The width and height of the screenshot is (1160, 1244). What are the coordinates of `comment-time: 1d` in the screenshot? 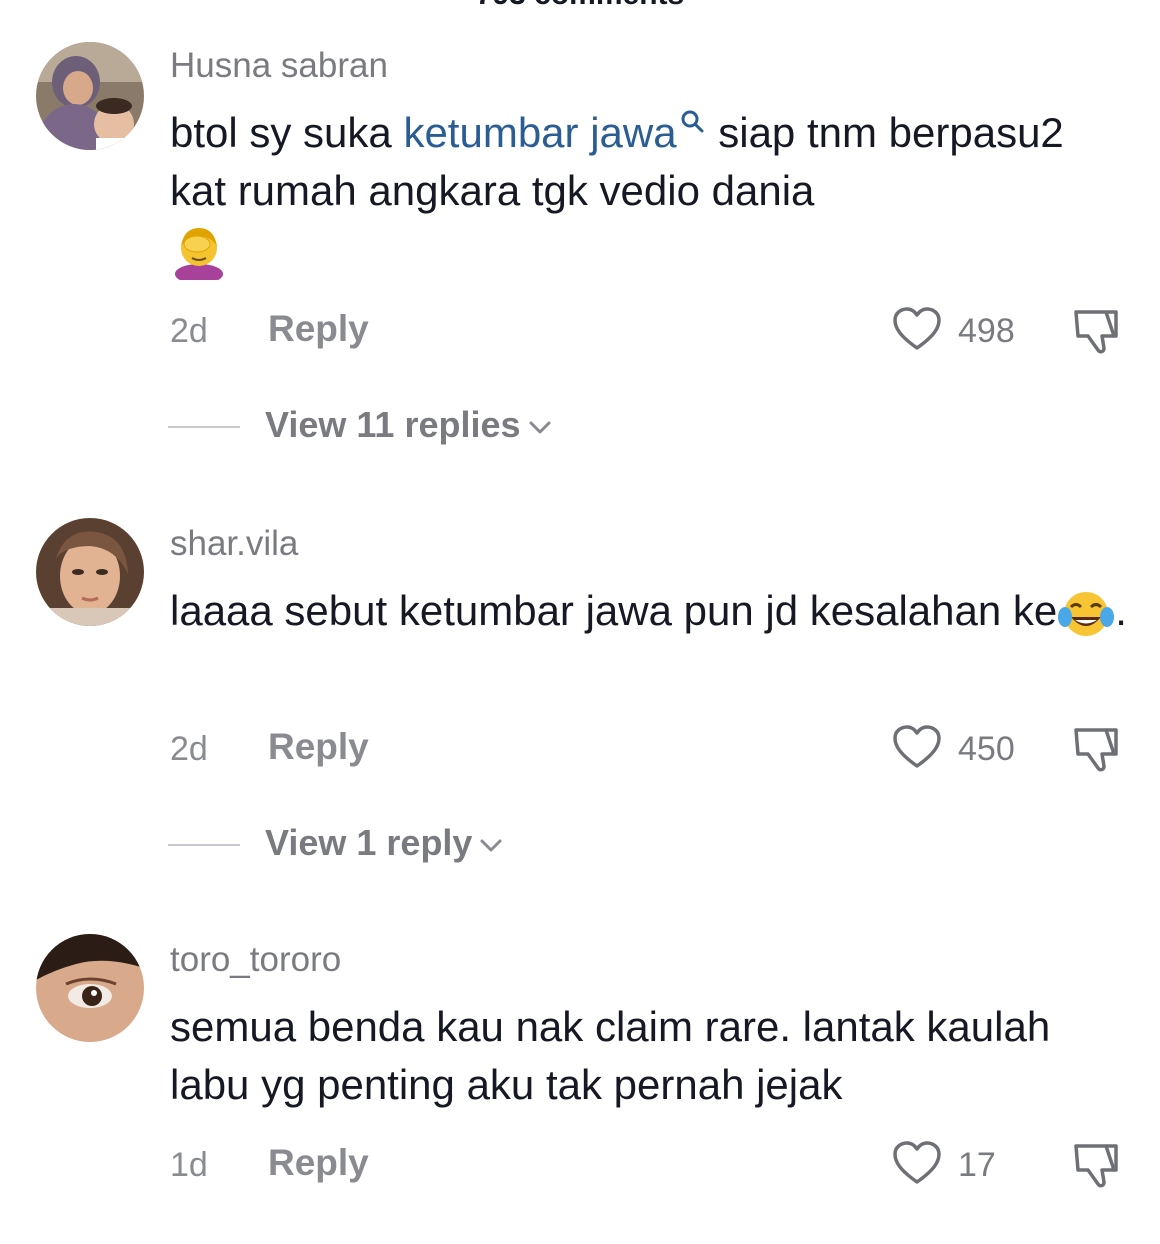 It's located at (189, 1165).